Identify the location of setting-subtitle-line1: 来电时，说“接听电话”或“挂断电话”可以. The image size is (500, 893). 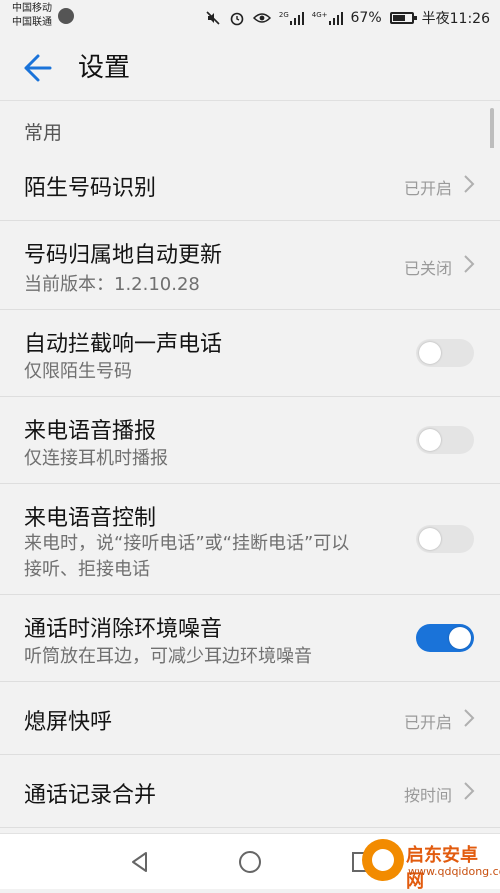
(187, 543).